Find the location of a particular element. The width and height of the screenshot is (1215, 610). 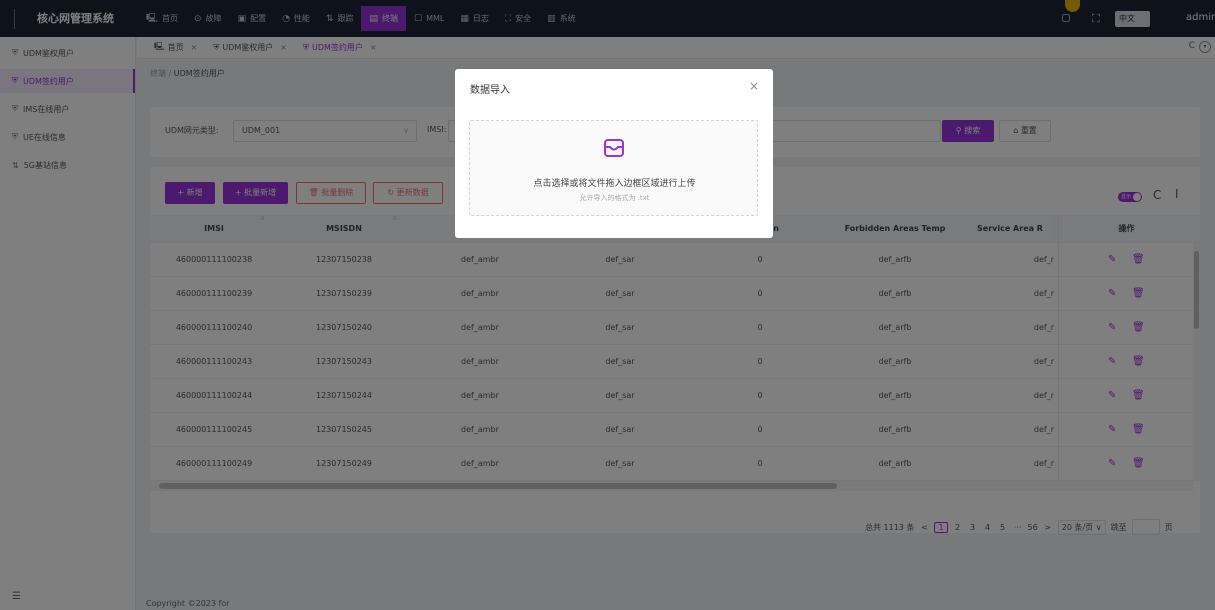

dialog-title: 数据导入 is located at coordinates (490, 90).